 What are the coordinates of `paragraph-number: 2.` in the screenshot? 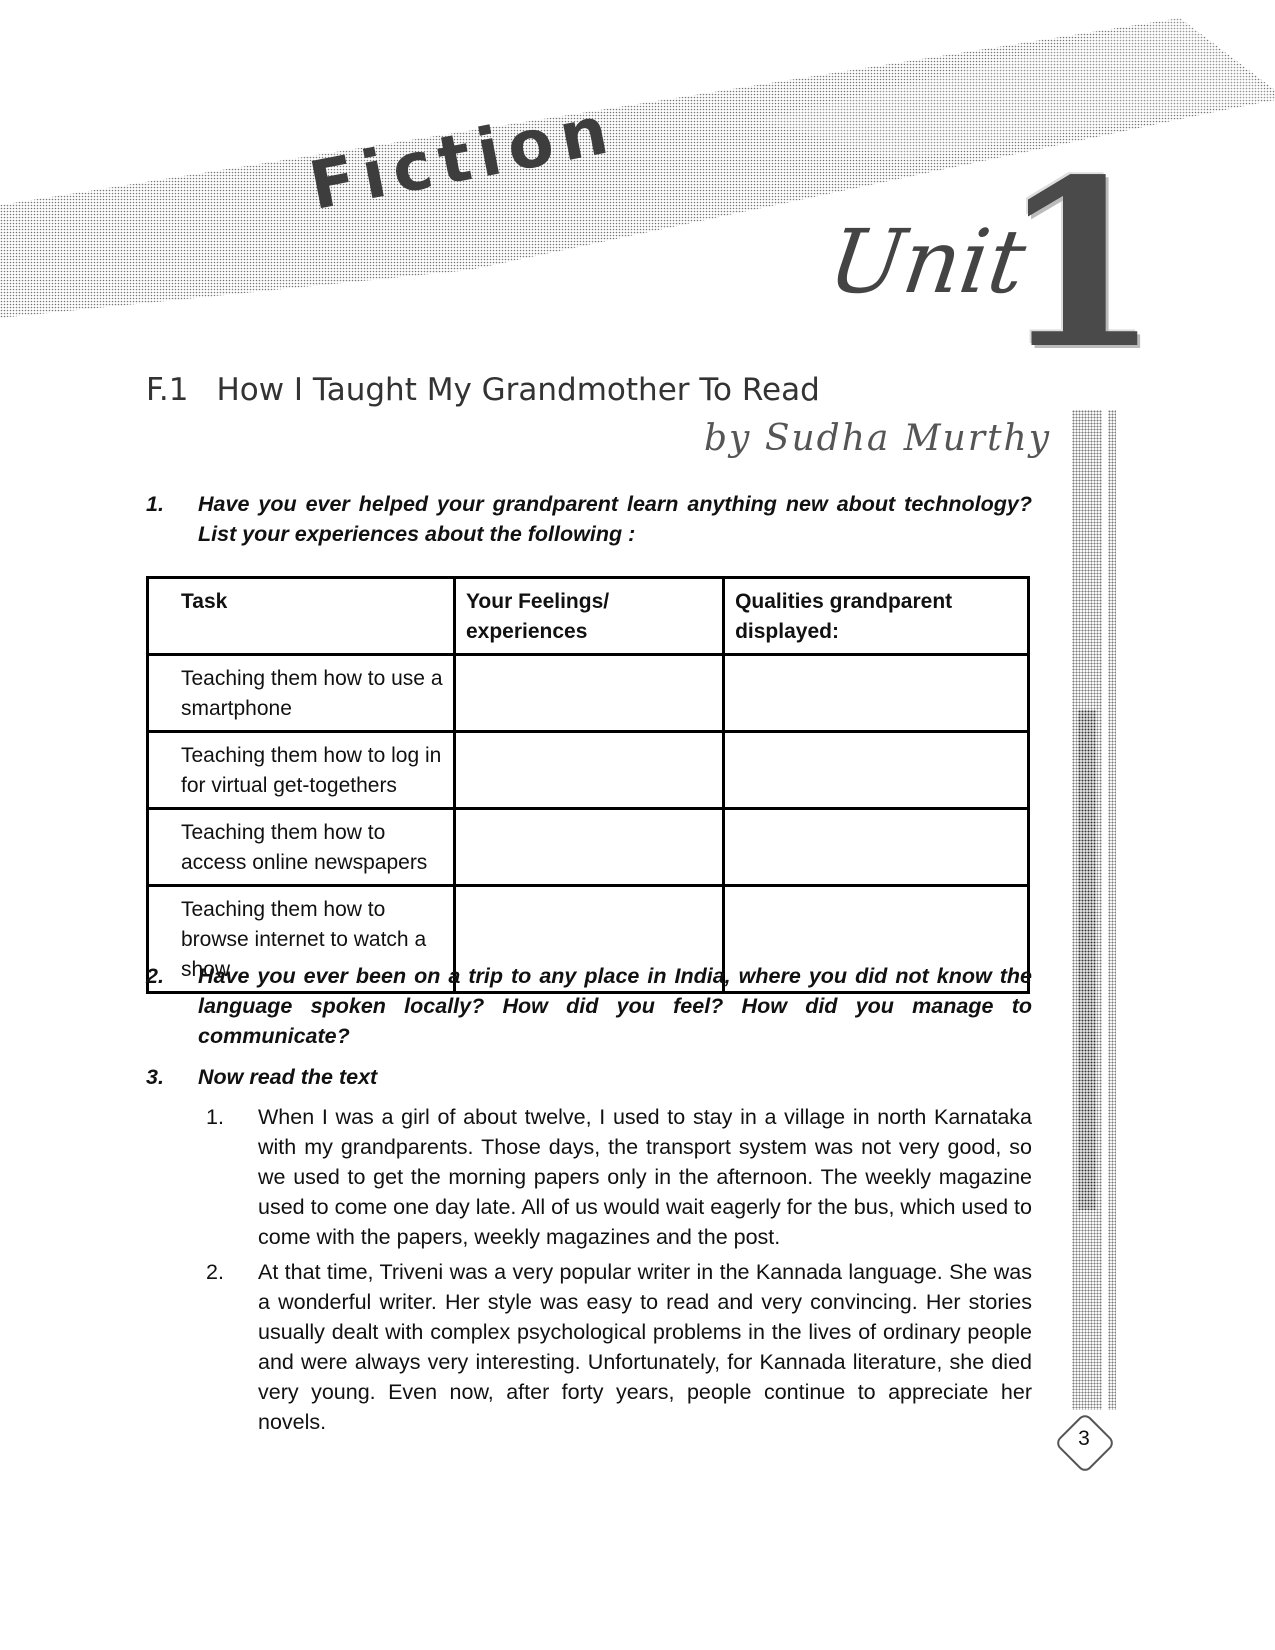 It's located at (215, 1272).